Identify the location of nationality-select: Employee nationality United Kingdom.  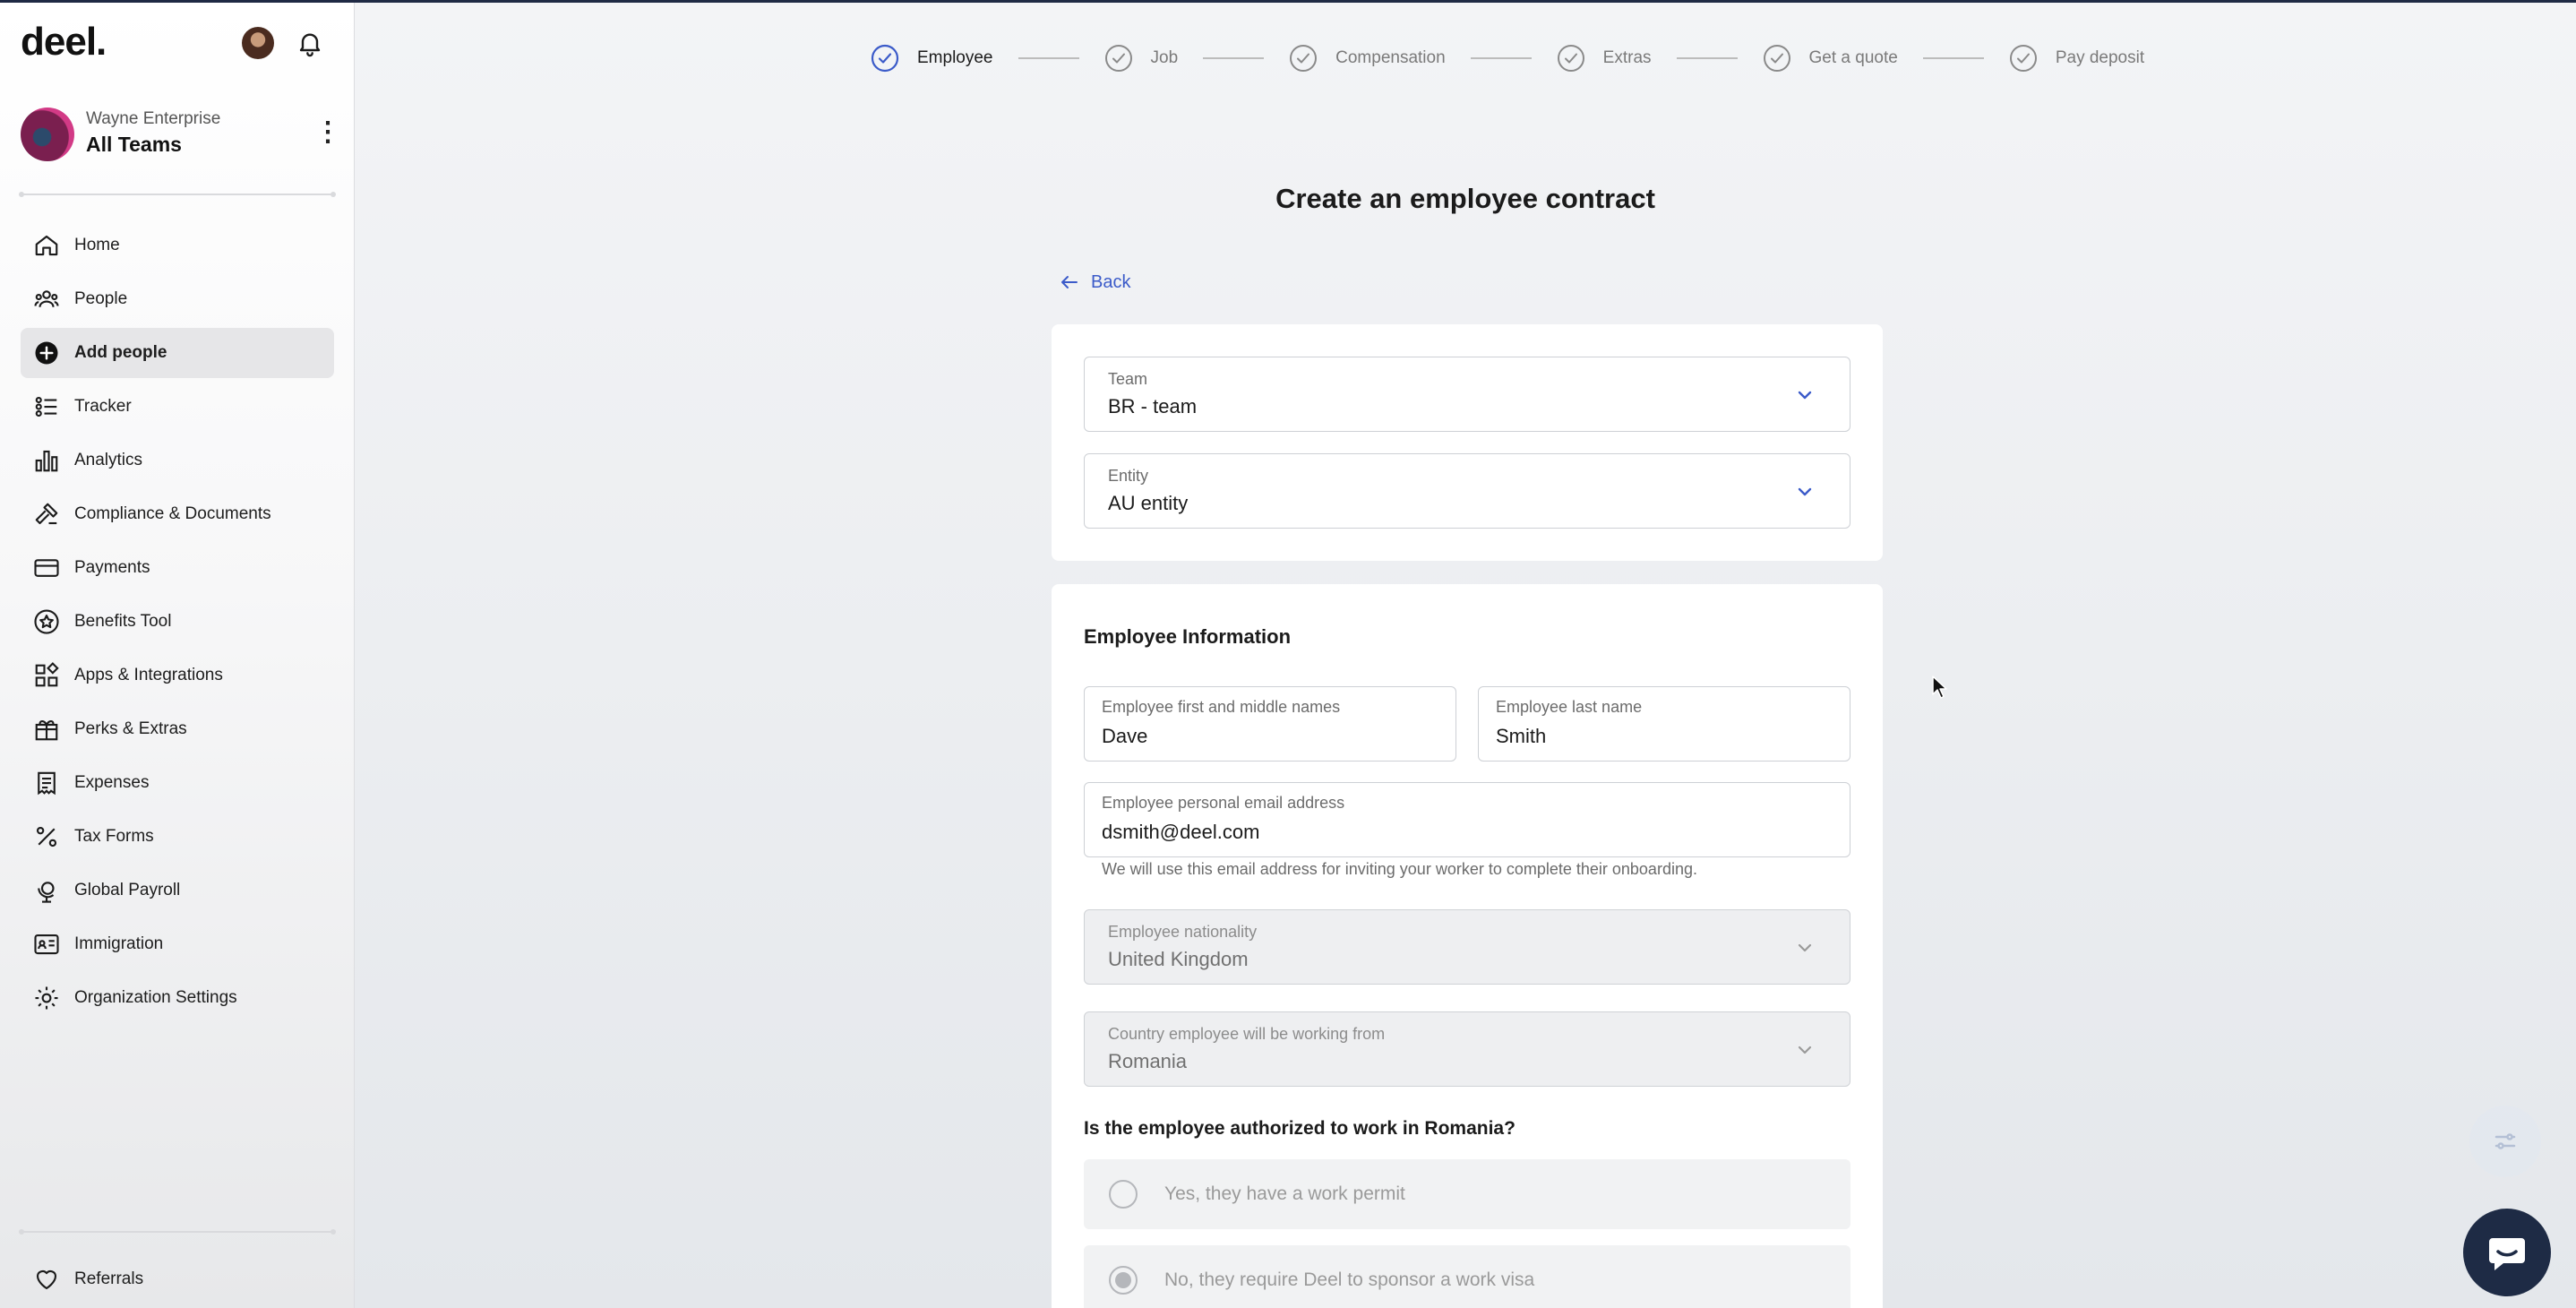
(1467, 947).